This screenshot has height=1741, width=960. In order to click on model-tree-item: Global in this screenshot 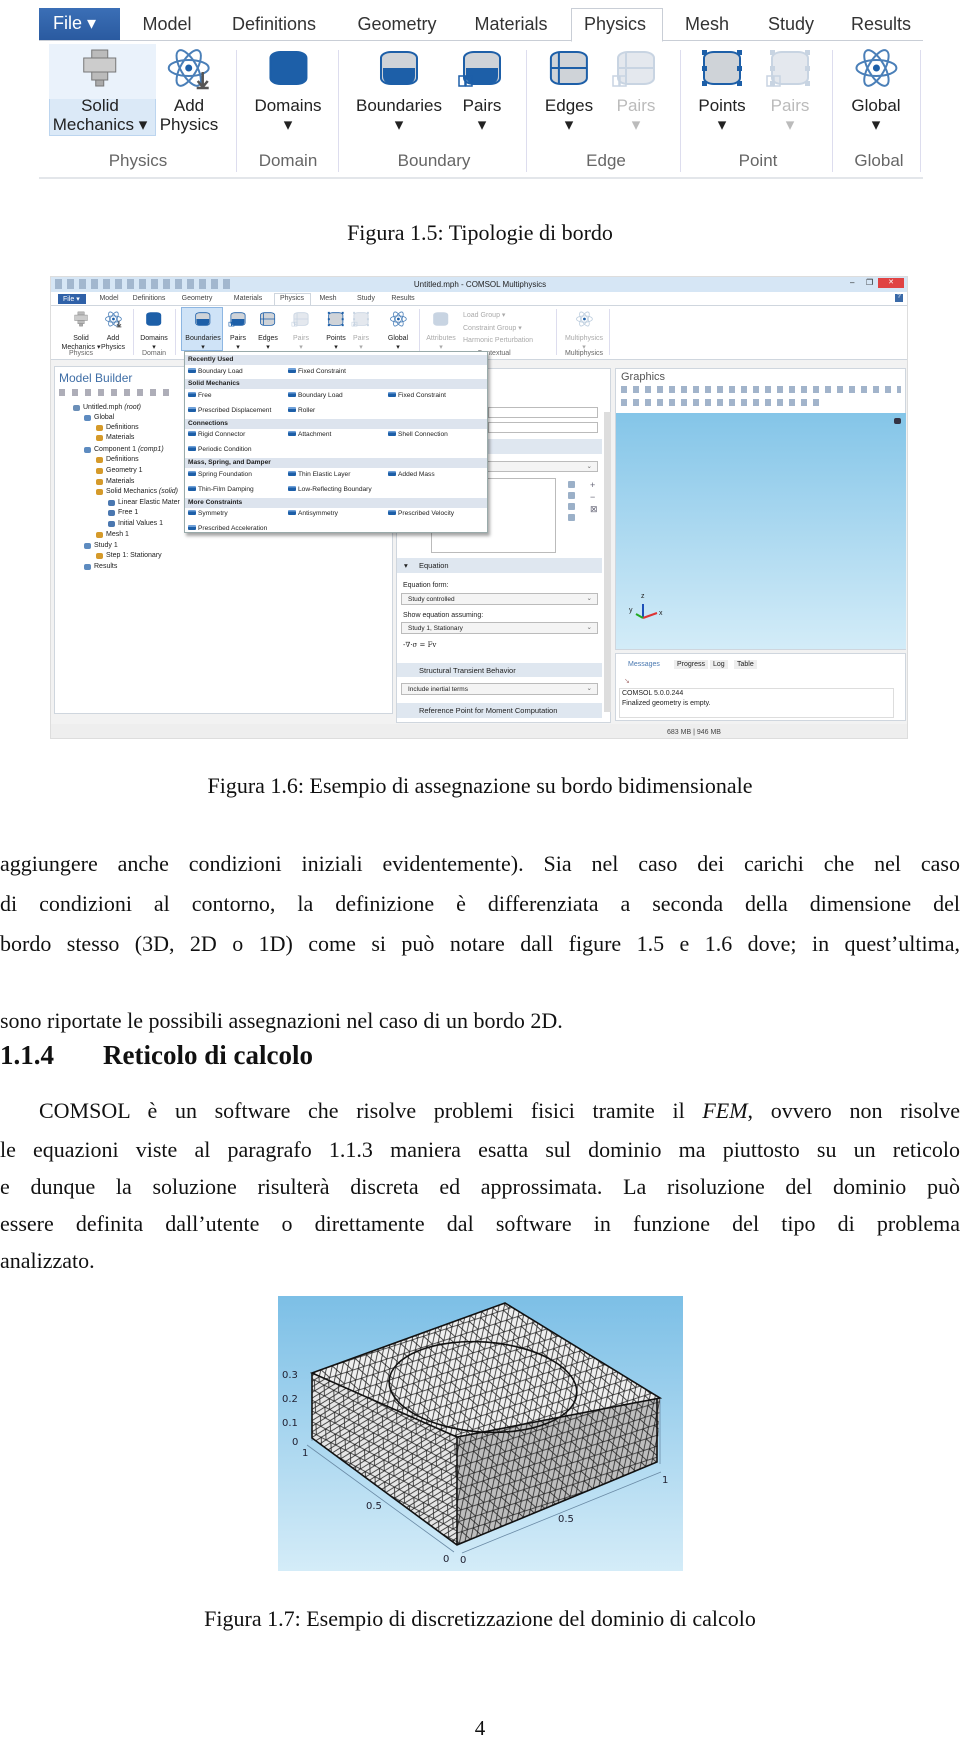, I will do `click(104, 417)`.